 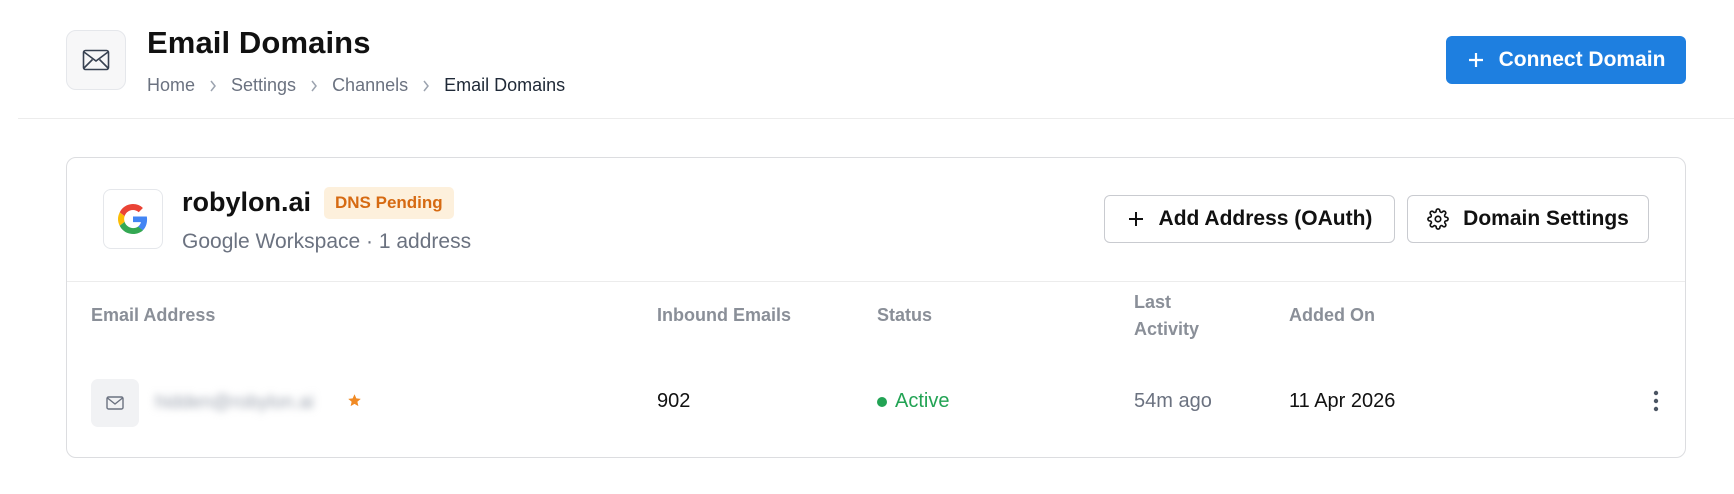 I want to click on status-label: Active, so click(x=922, y=401).